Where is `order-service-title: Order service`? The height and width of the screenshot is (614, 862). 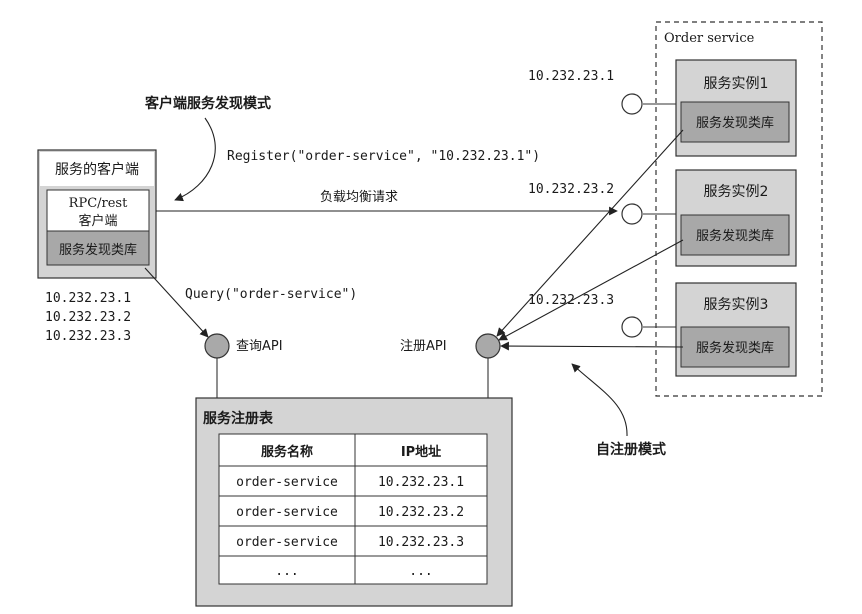 order-service-title: Order service is located at coordinates (709, 38).